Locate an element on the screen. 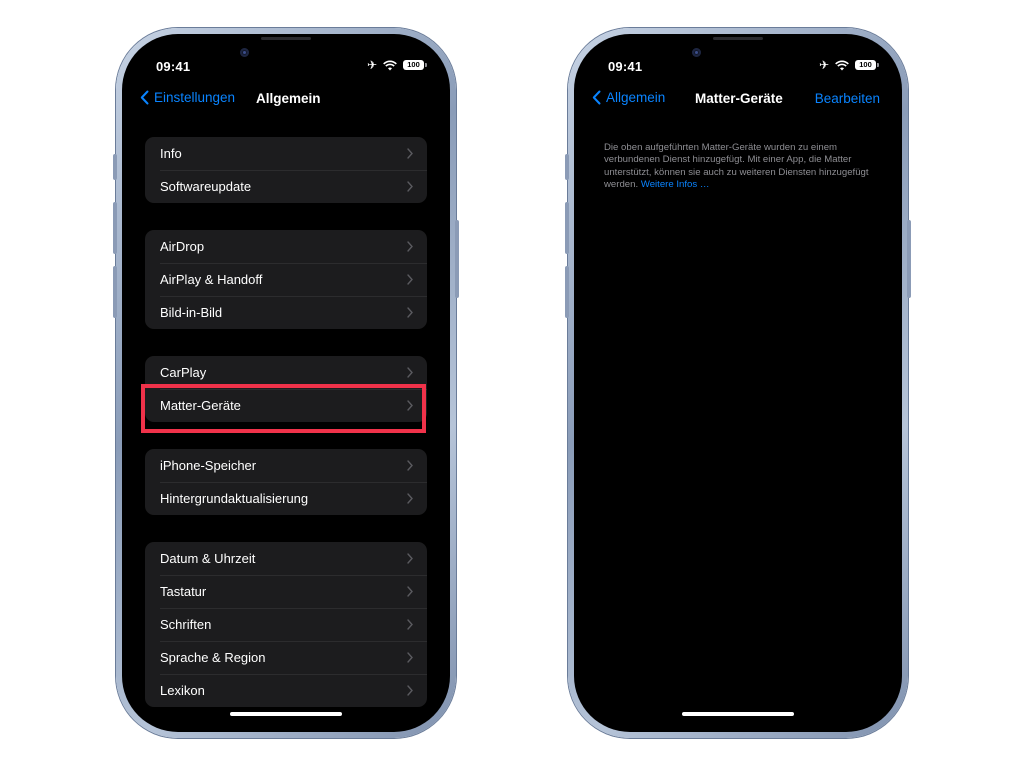 The image size is (1024, 768). row-label: Sprache & Region is located at coordinates (213, 657).